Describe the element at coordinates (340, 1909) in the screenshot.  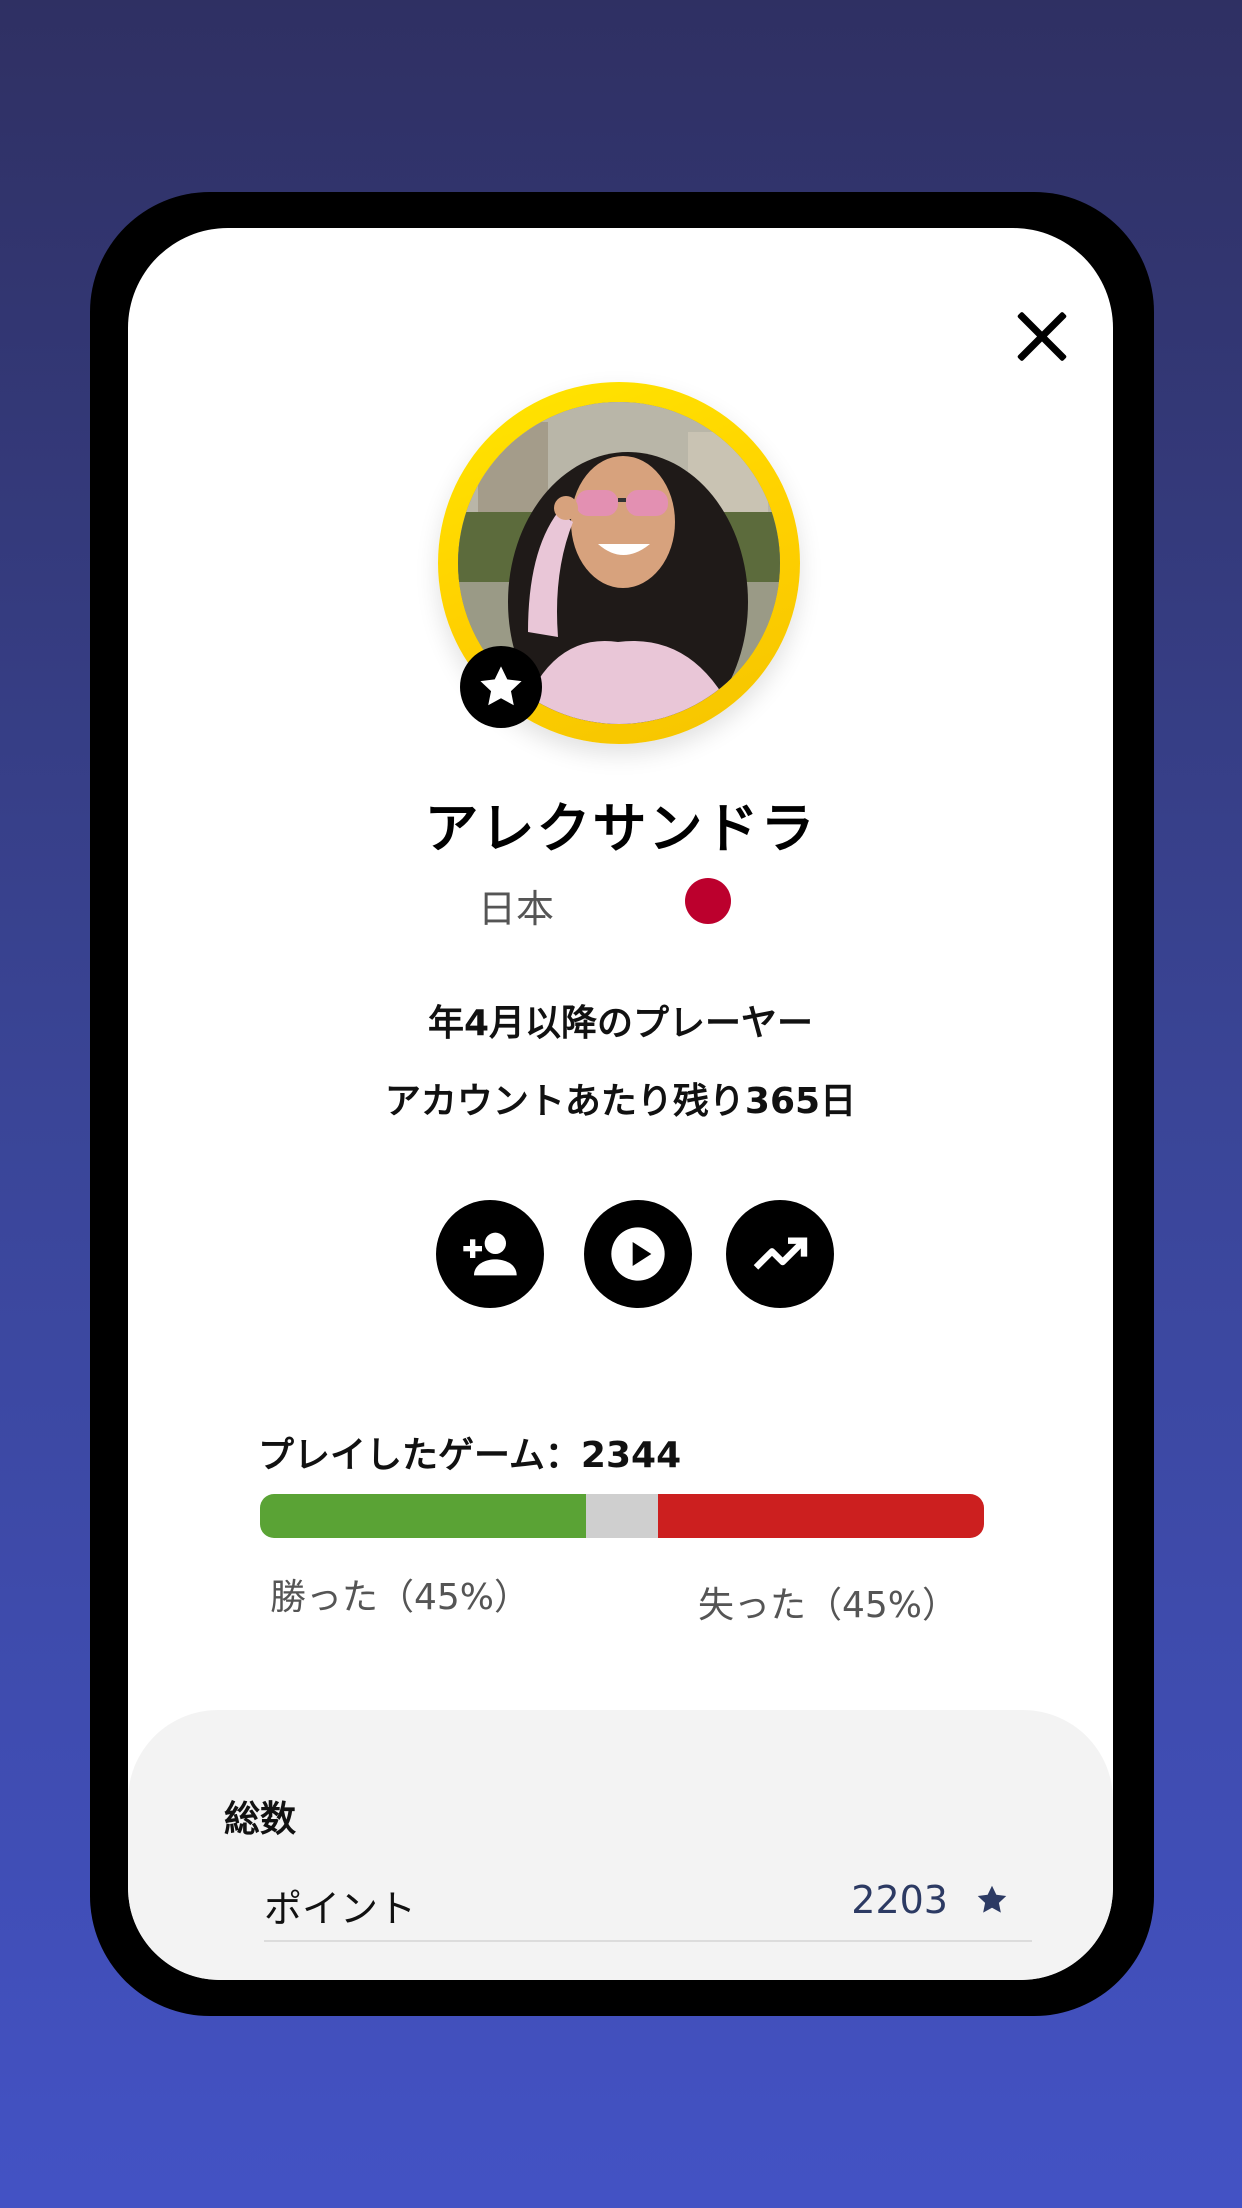
I see `stat-label: ポイント` at that location.